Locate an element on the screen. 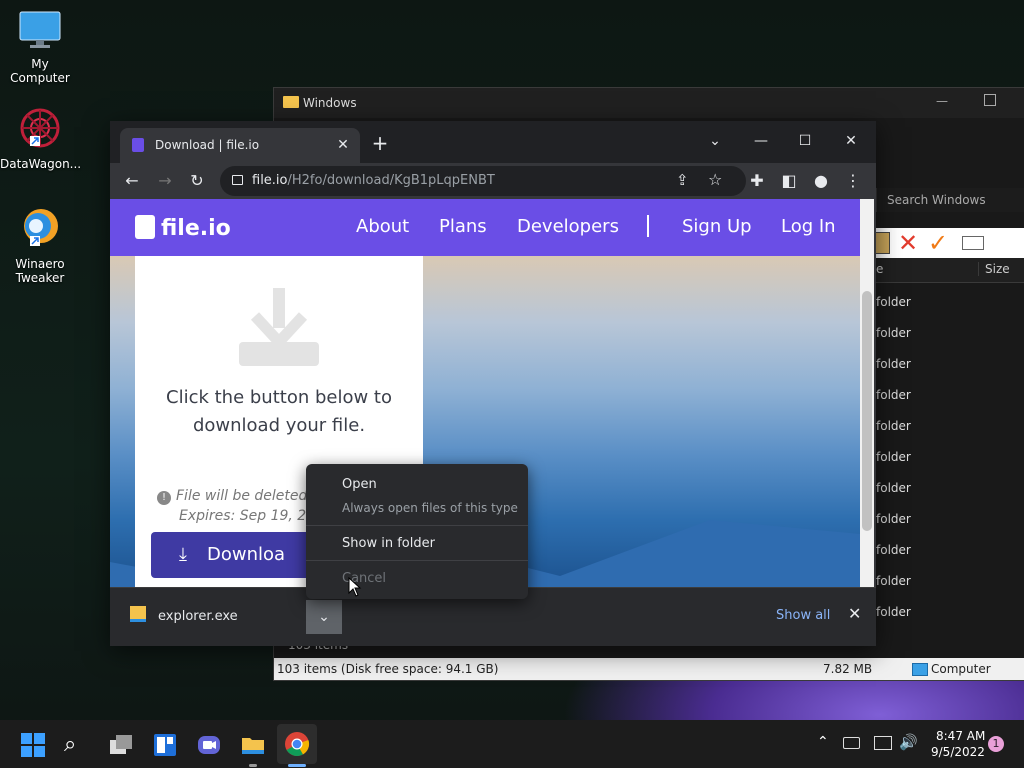 This screenshot has width=1024, height=768. explorer-title: Windows is located at coordinates (330, 103).